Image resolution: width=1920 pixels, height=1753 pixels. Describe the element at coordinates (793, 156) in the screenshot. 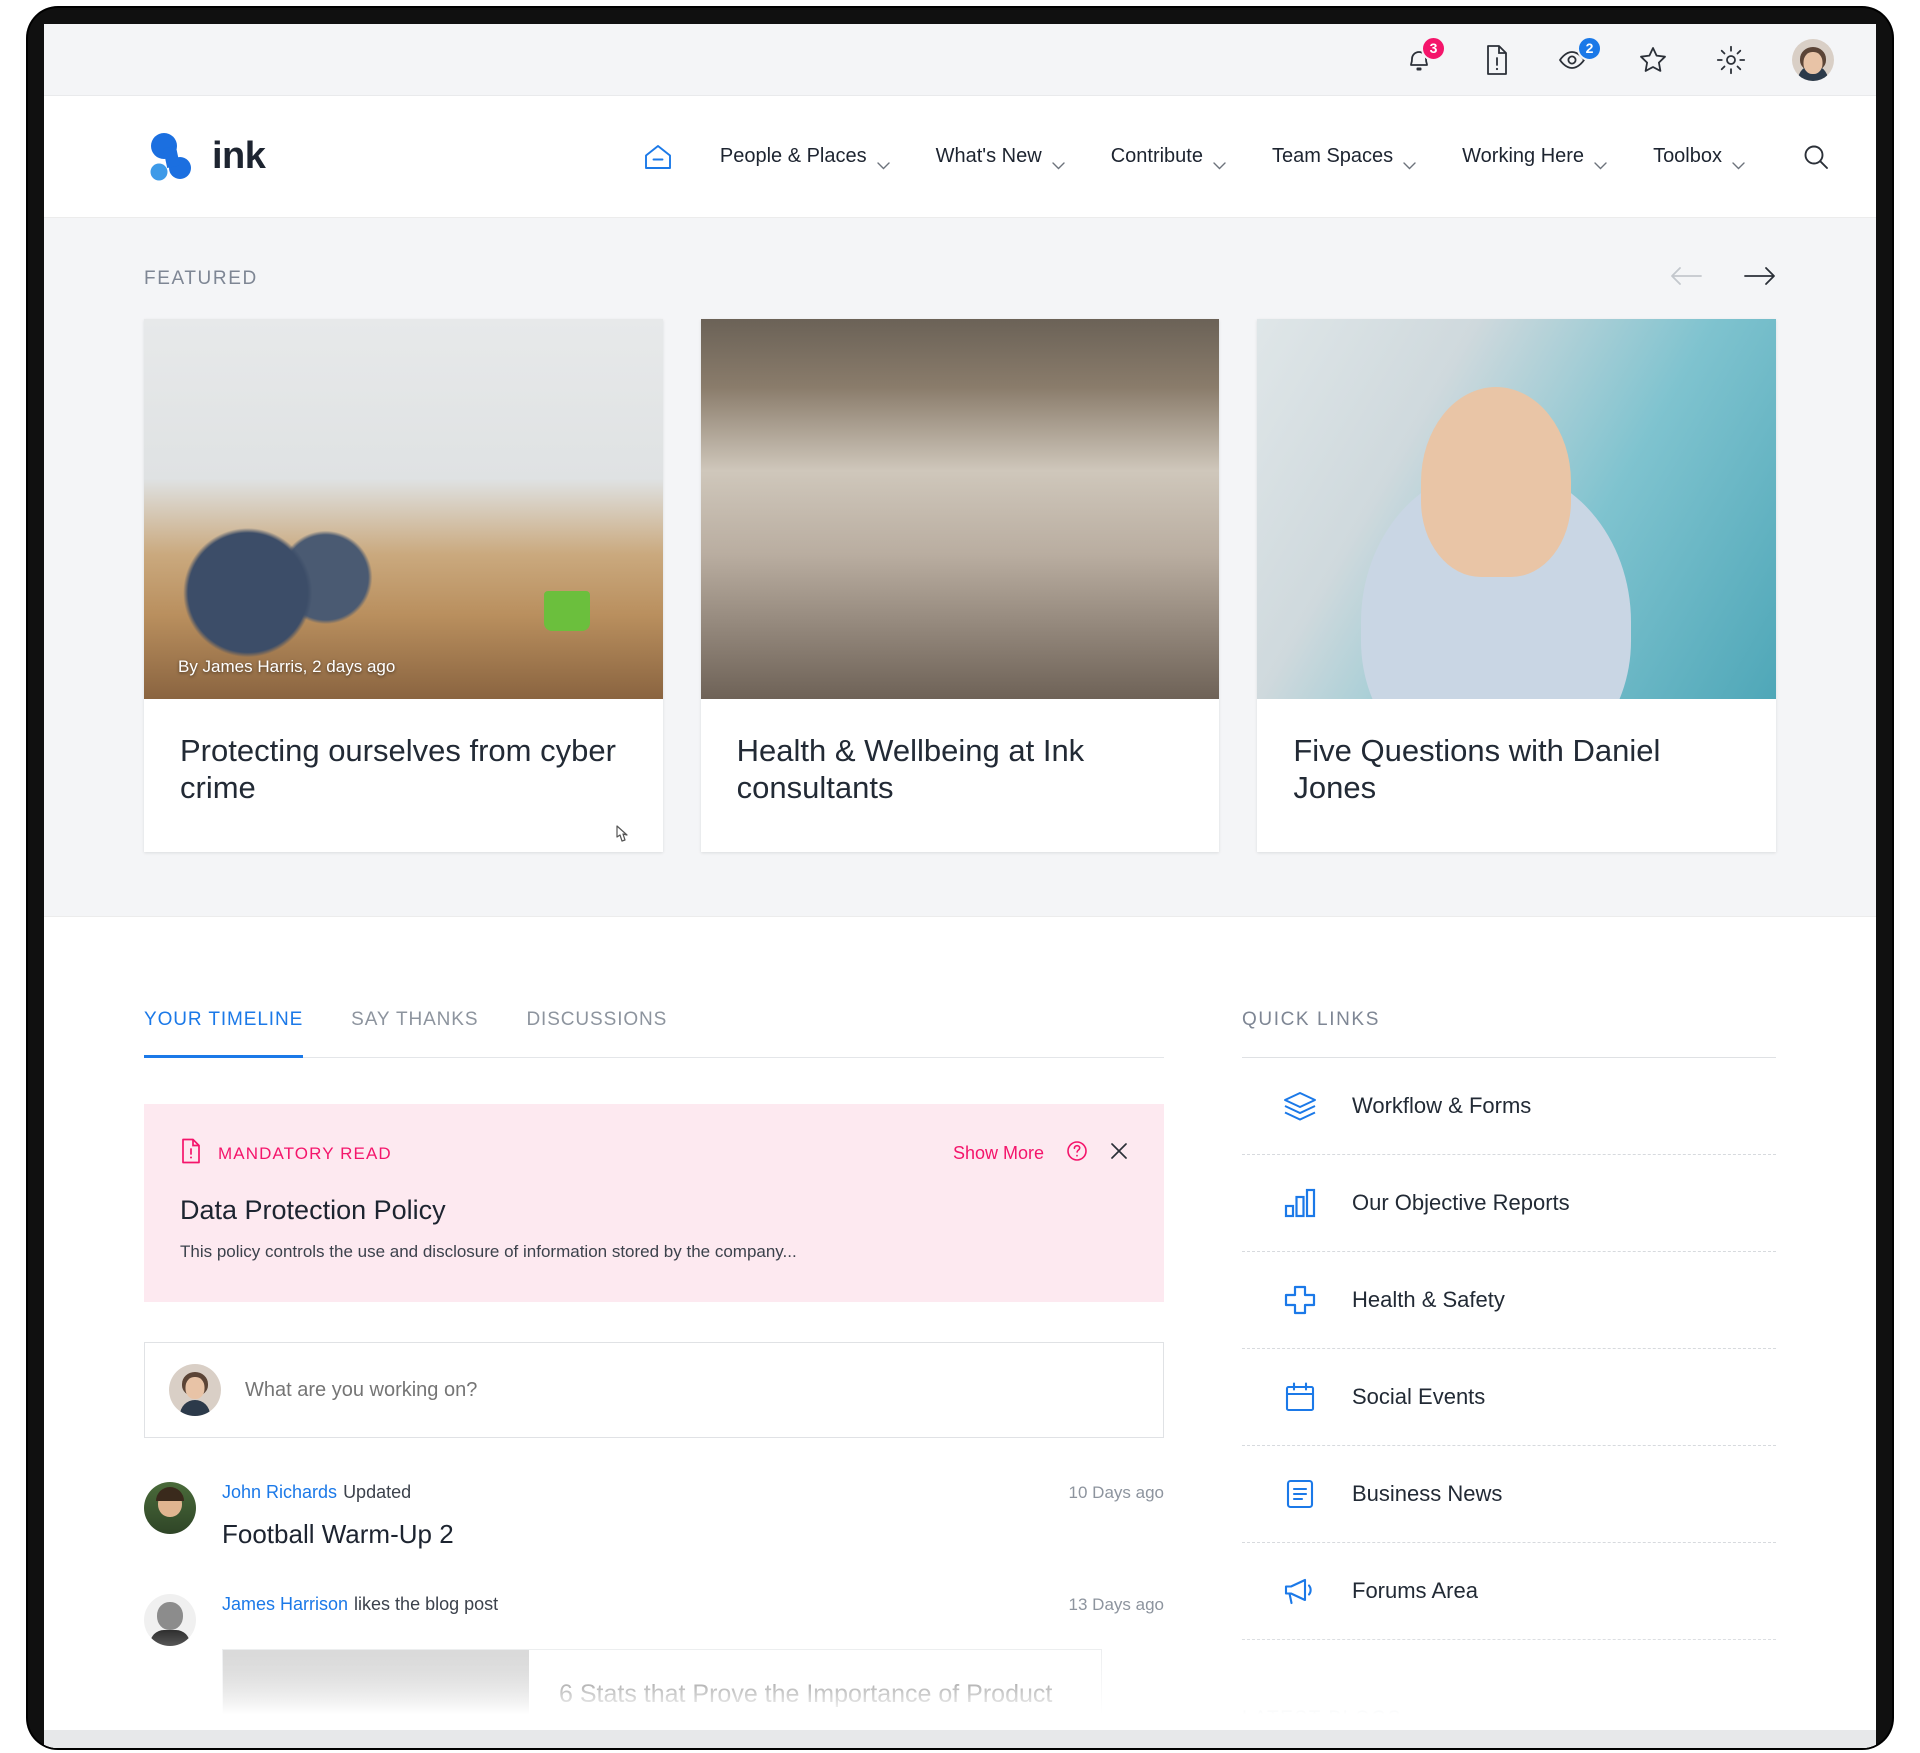

I see `nav-item-label: People & Places` at that location.